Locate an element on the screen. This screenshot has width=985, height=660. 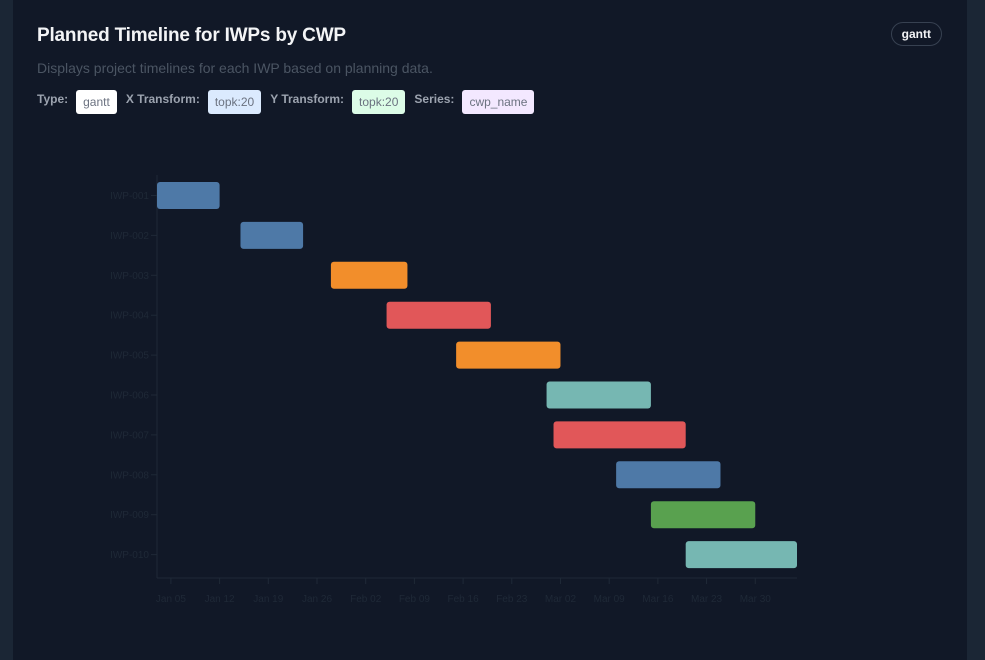
x-tick-label: Jan 12 is located at coordinates (220, 599).